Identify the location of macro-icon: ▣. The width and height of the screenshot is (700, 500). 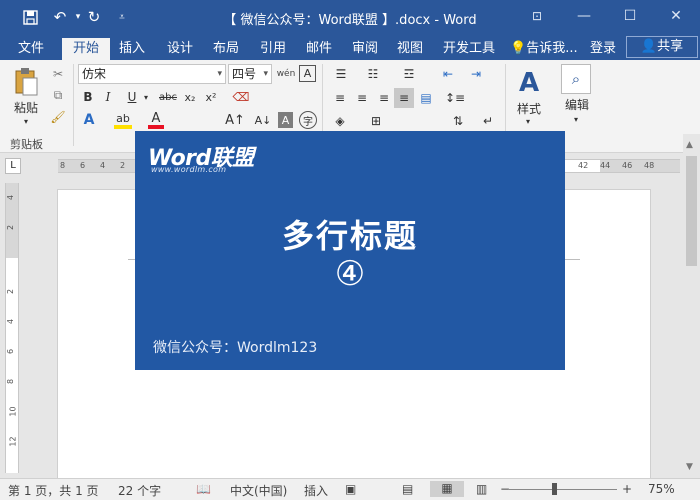
(350, 489).